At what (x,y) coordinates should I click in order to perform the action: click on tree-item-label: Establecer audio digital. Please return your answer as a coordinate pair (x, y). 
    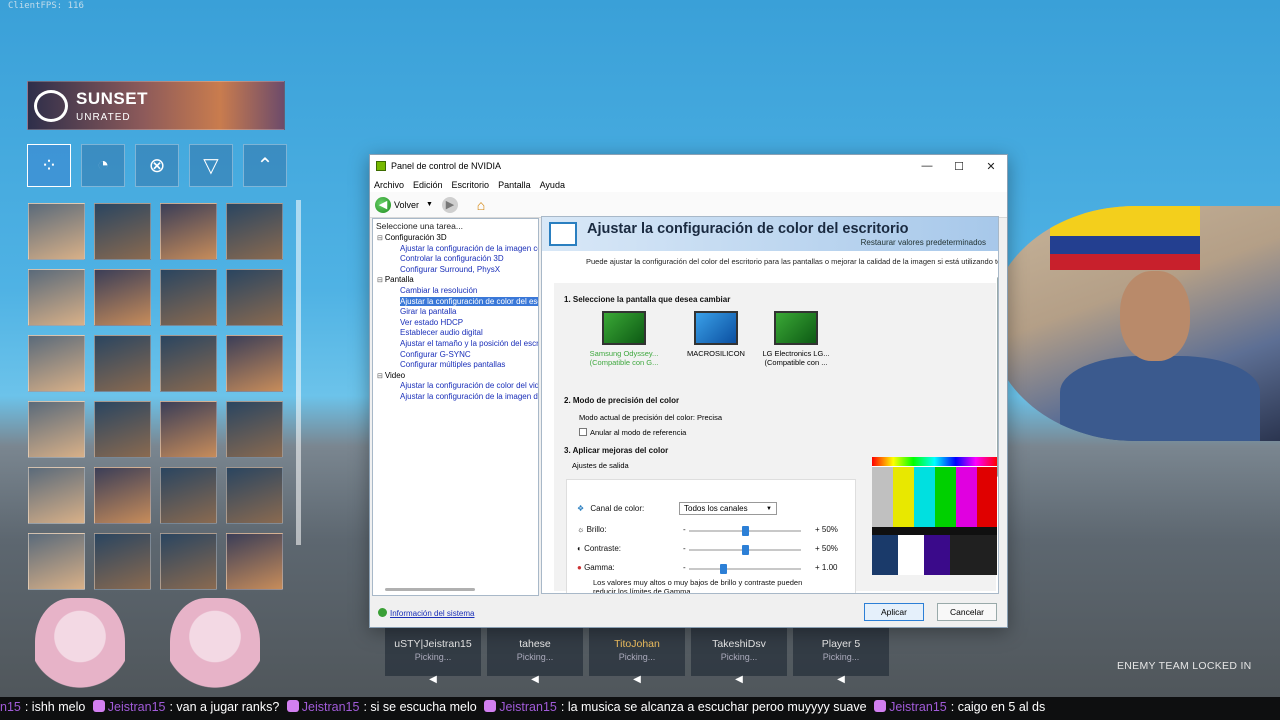
    Looking at the image, I should click on (441, 332).